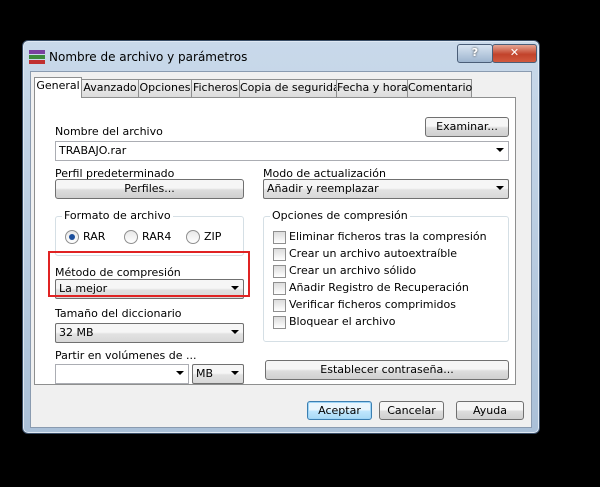 This screenshot has height=487, width=600. What do you see at coordinates (110, 88) in the screenshot?
I see `tab-avanzado: Avanzado` at bounding box center [110, 88].